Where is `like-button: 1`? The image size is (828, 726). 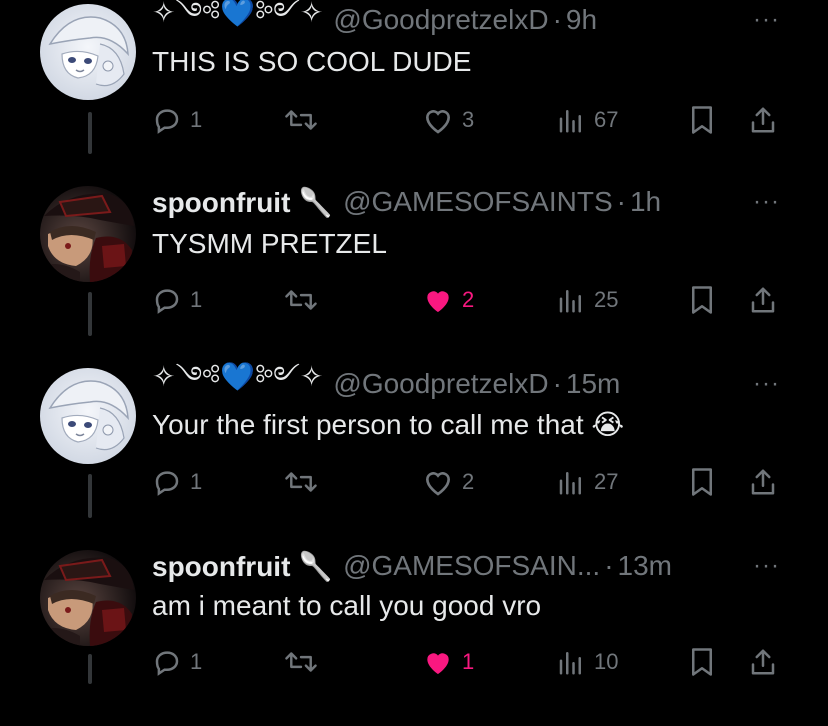 like-button: 1 is located at coordinates (448, 662).